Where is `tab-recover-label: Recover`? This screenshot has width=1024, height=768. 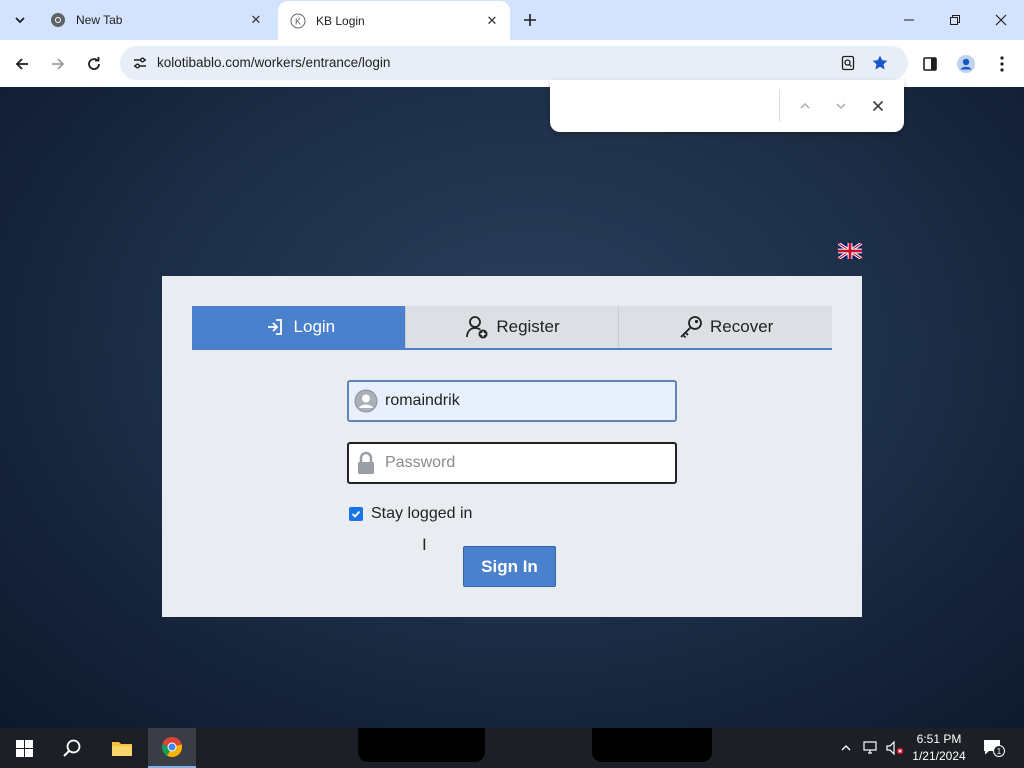
tab-recover-label: Recover is located at coordinates (742, 326).